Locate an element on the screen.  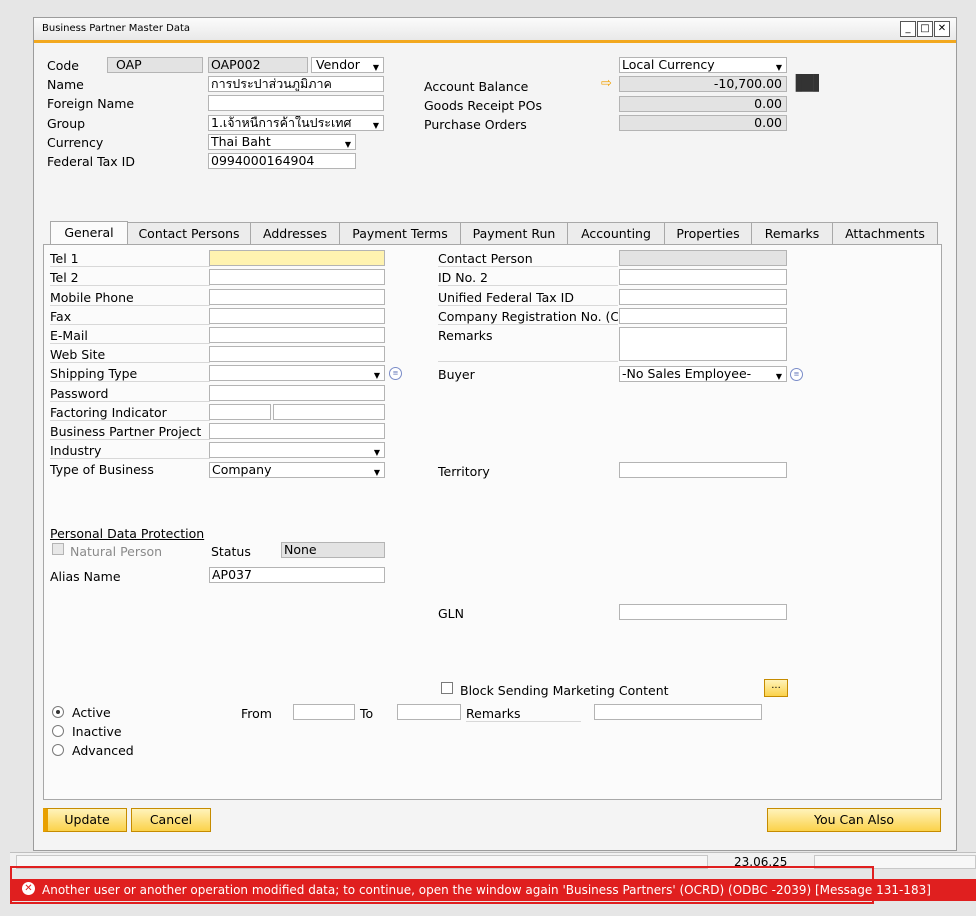
email-field is located at coordinates (297, 335).